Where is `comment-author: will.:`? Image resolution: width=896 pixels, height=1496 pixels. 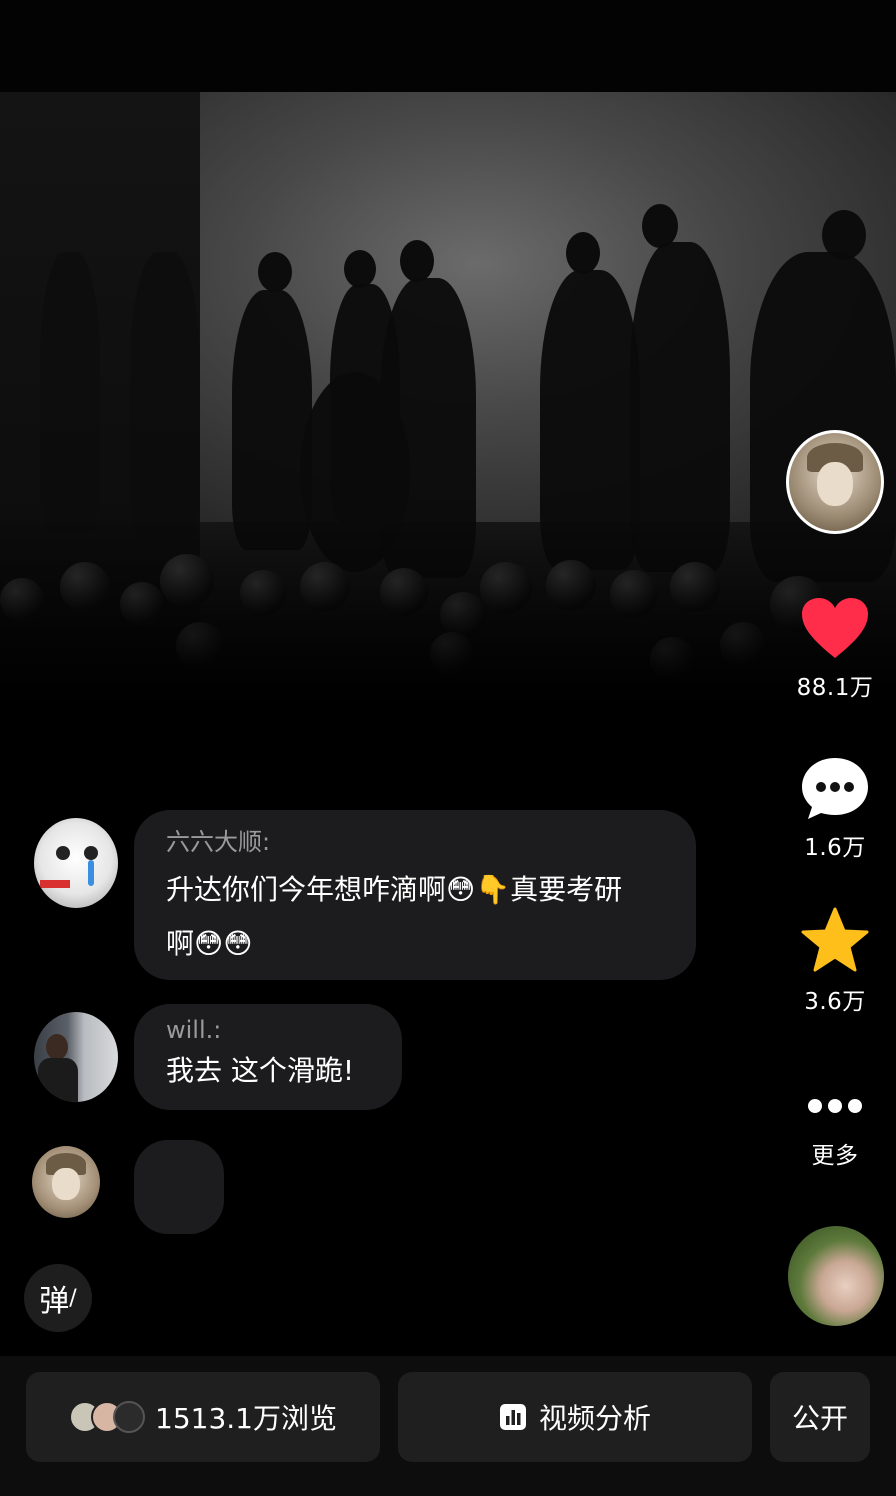 comment-author: will.: is located at coordinates (194, 1030).